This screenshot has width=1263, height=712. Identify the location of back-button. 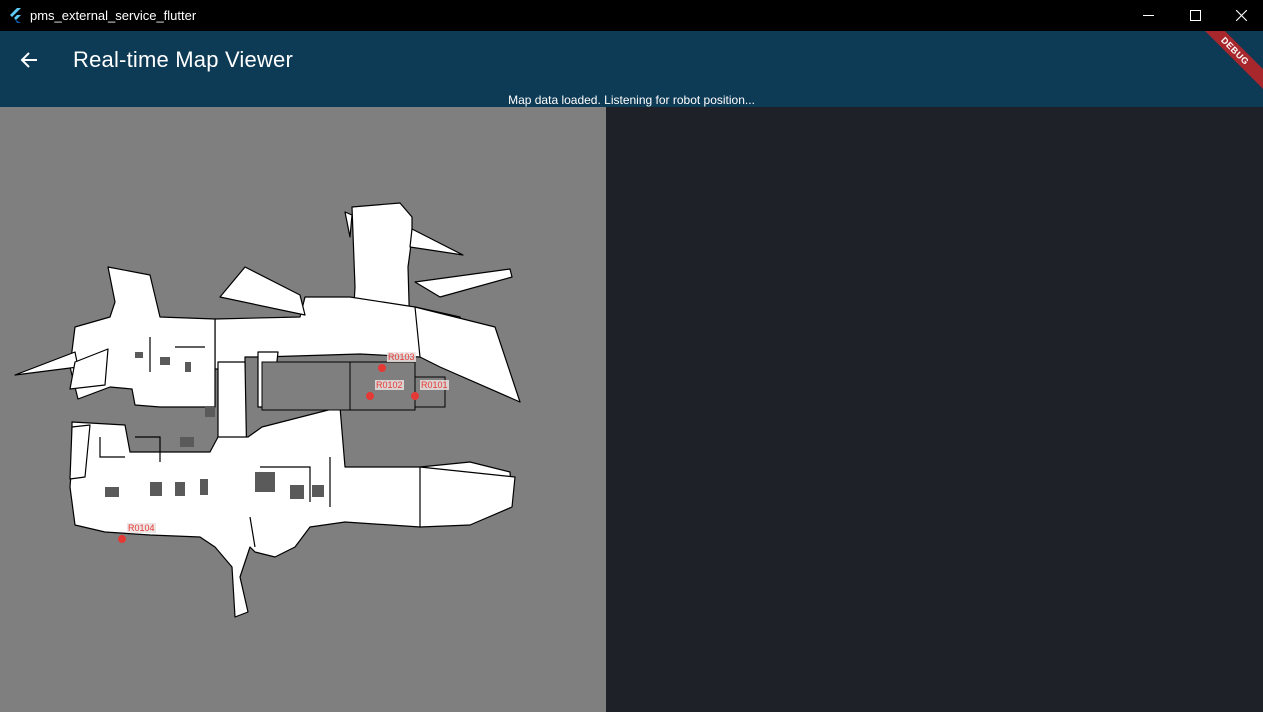
(29, 60).